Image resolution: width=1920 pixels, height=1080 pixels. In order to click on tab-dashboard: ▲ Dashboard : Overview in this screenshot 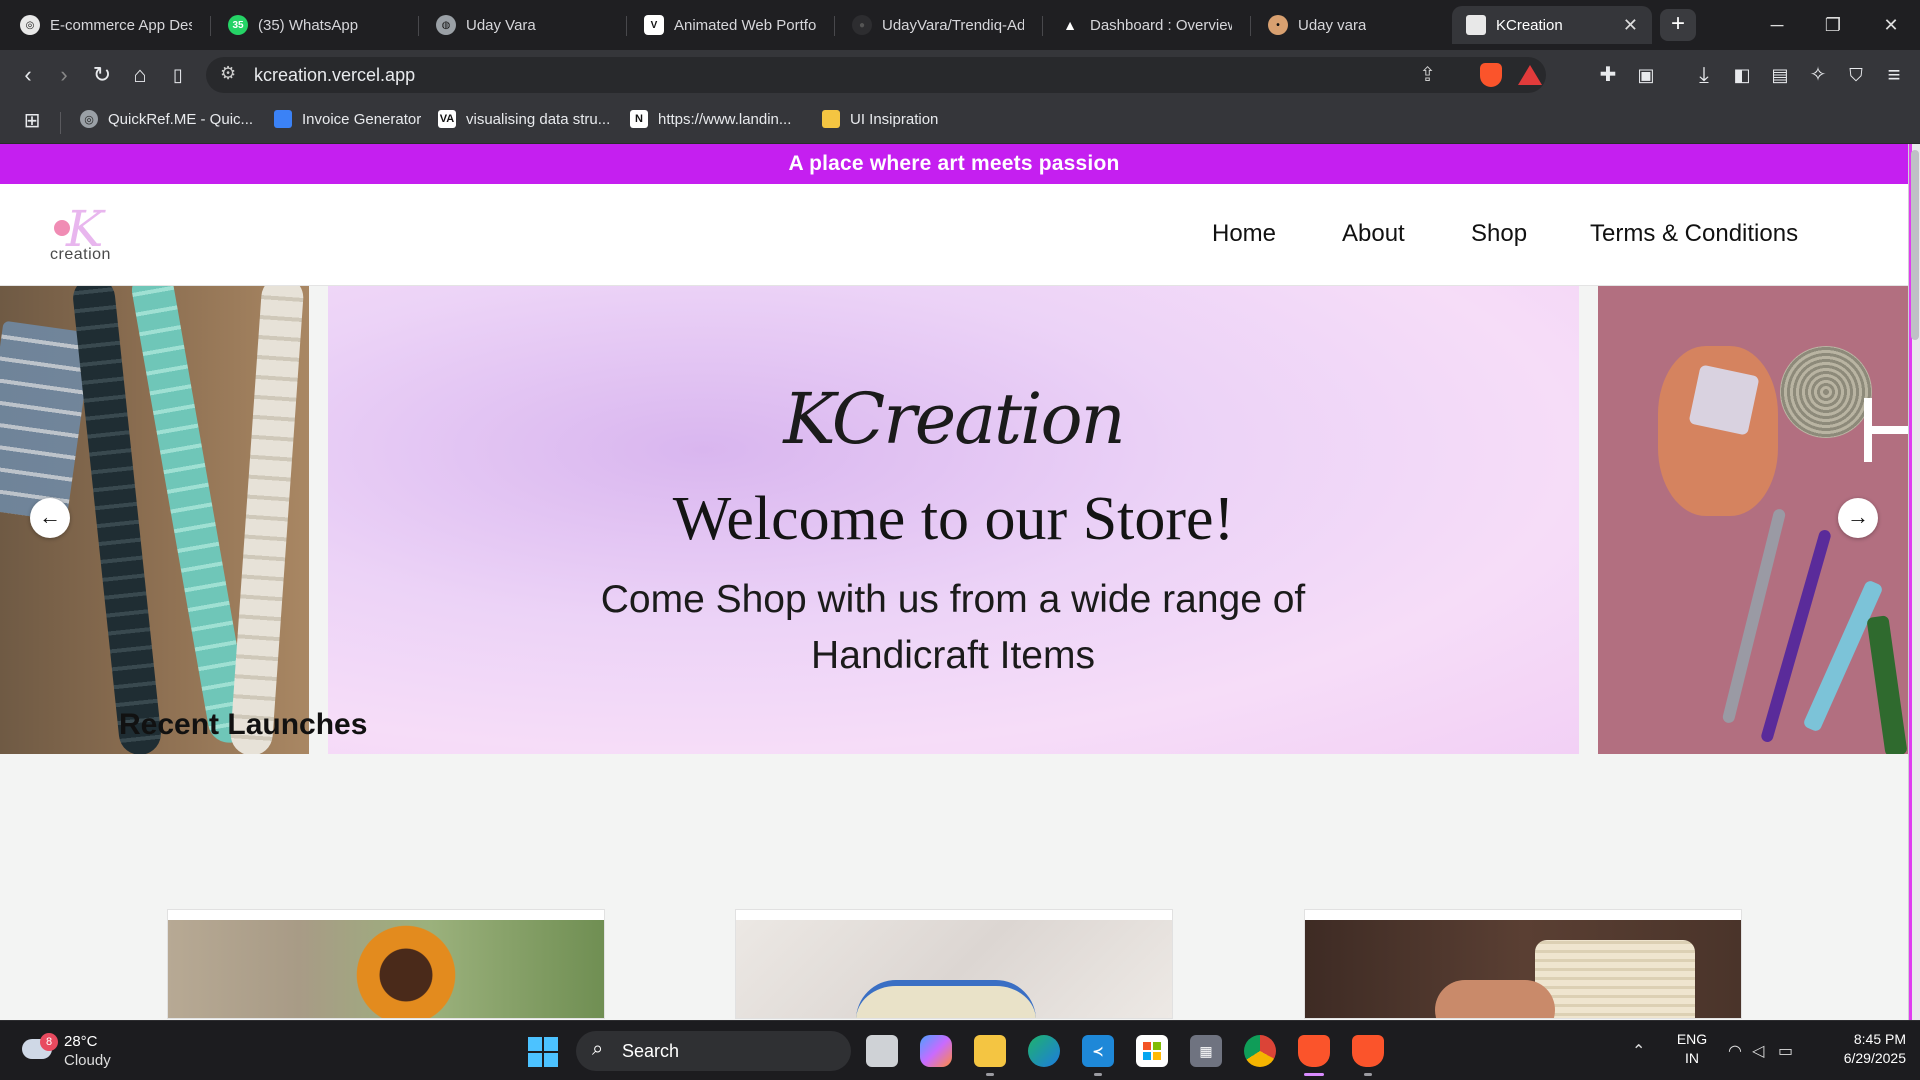, I will do `click(1146, 25)`.